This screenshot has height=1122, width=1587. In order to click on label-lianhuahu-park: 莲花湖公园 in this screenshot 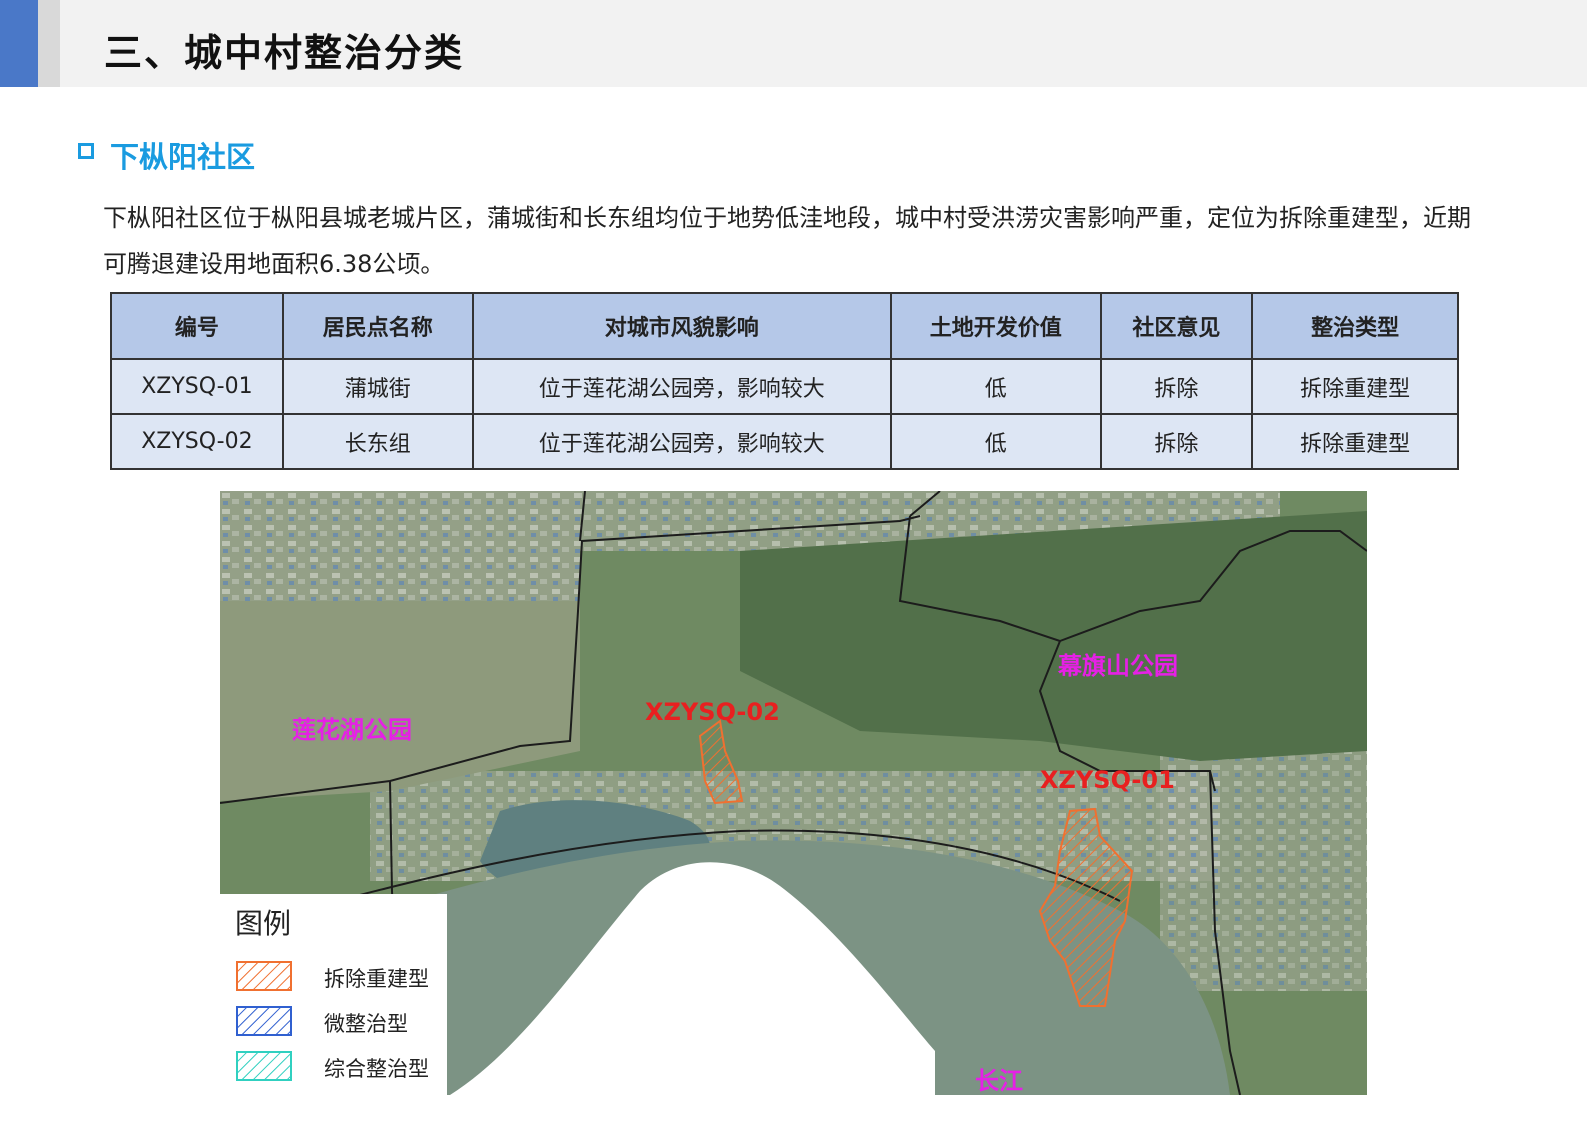, I will do `click(352, 730)`.